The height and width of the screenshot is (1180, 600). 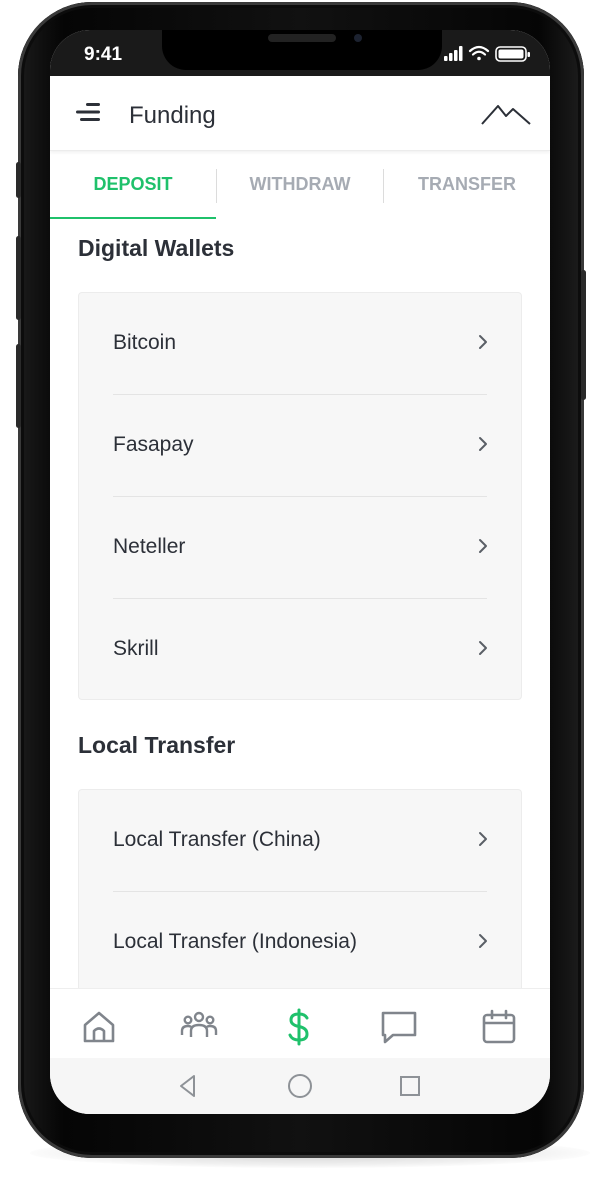 What do you see at coordinates (479, 53) in the screenshot?
I see `wifi-icon` at bounding box center [479, 53].